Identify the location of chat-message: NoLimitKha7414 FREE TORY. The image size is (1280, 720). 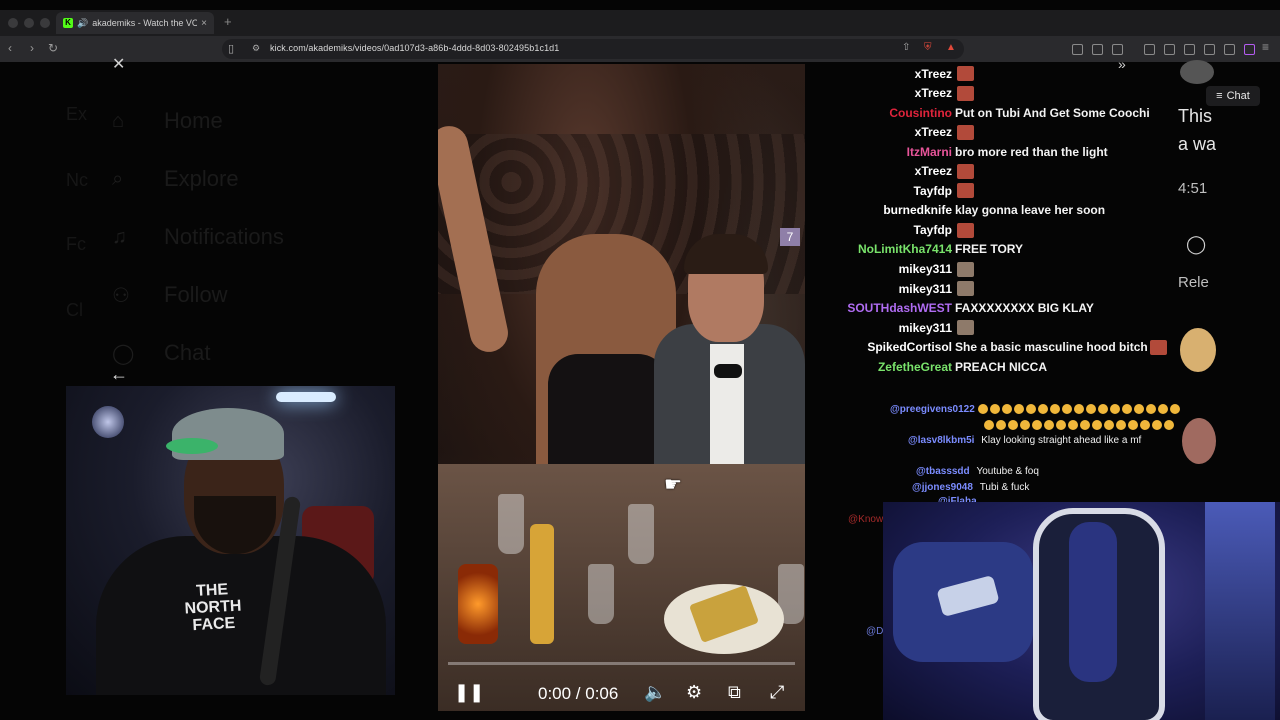
(999, 249).